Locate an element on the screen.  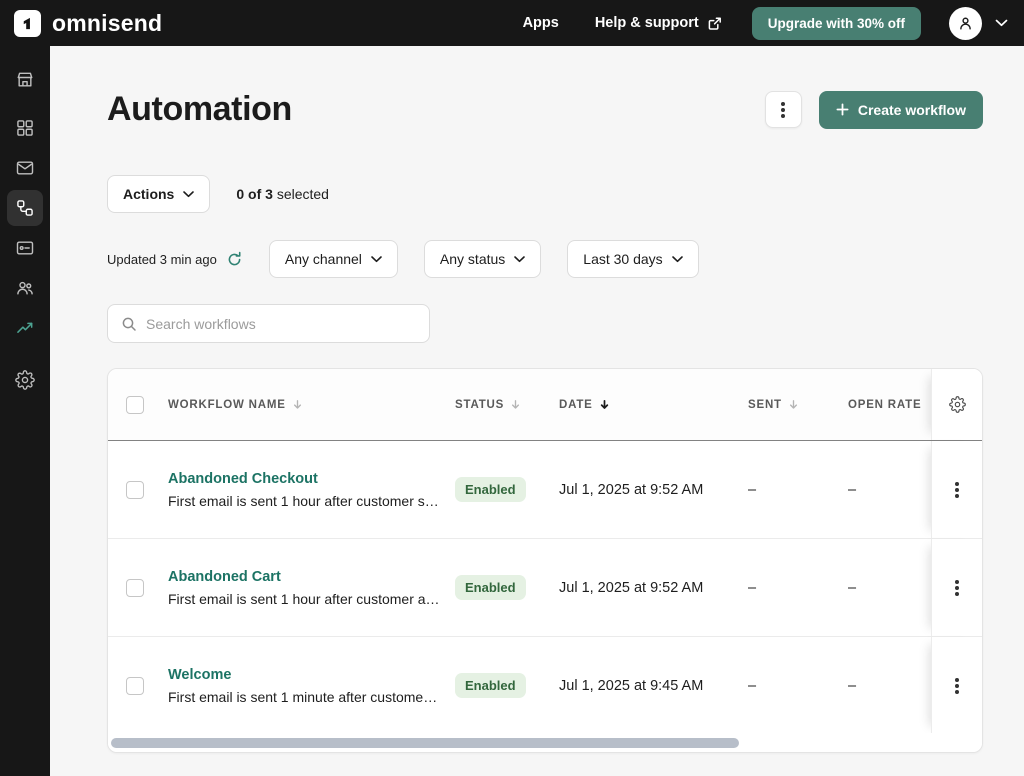
date-range-filter-dropdown: Last 30 days is located at coordinates (633, 259).